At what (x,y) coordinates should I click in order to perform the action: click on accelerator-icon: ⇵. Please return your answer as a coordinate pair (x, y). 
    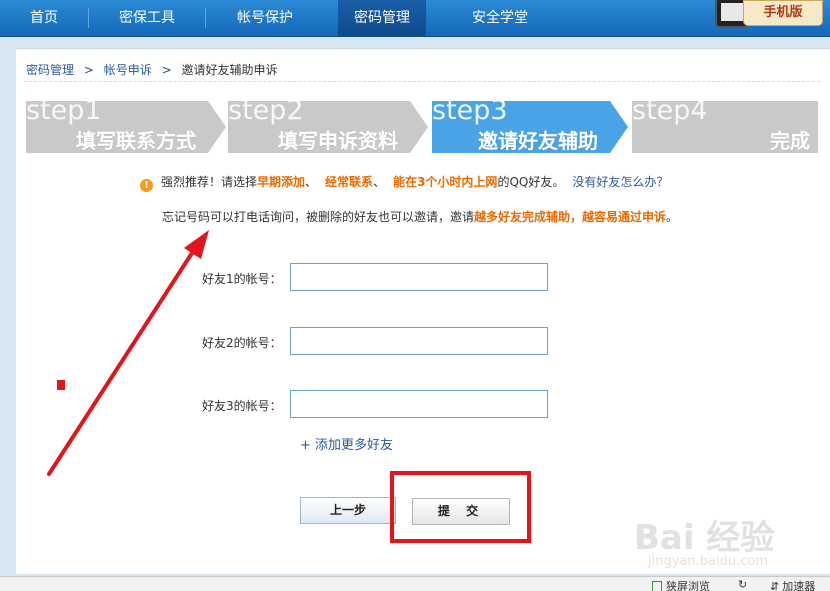
    Looking at the image, I should click on (775, 585).